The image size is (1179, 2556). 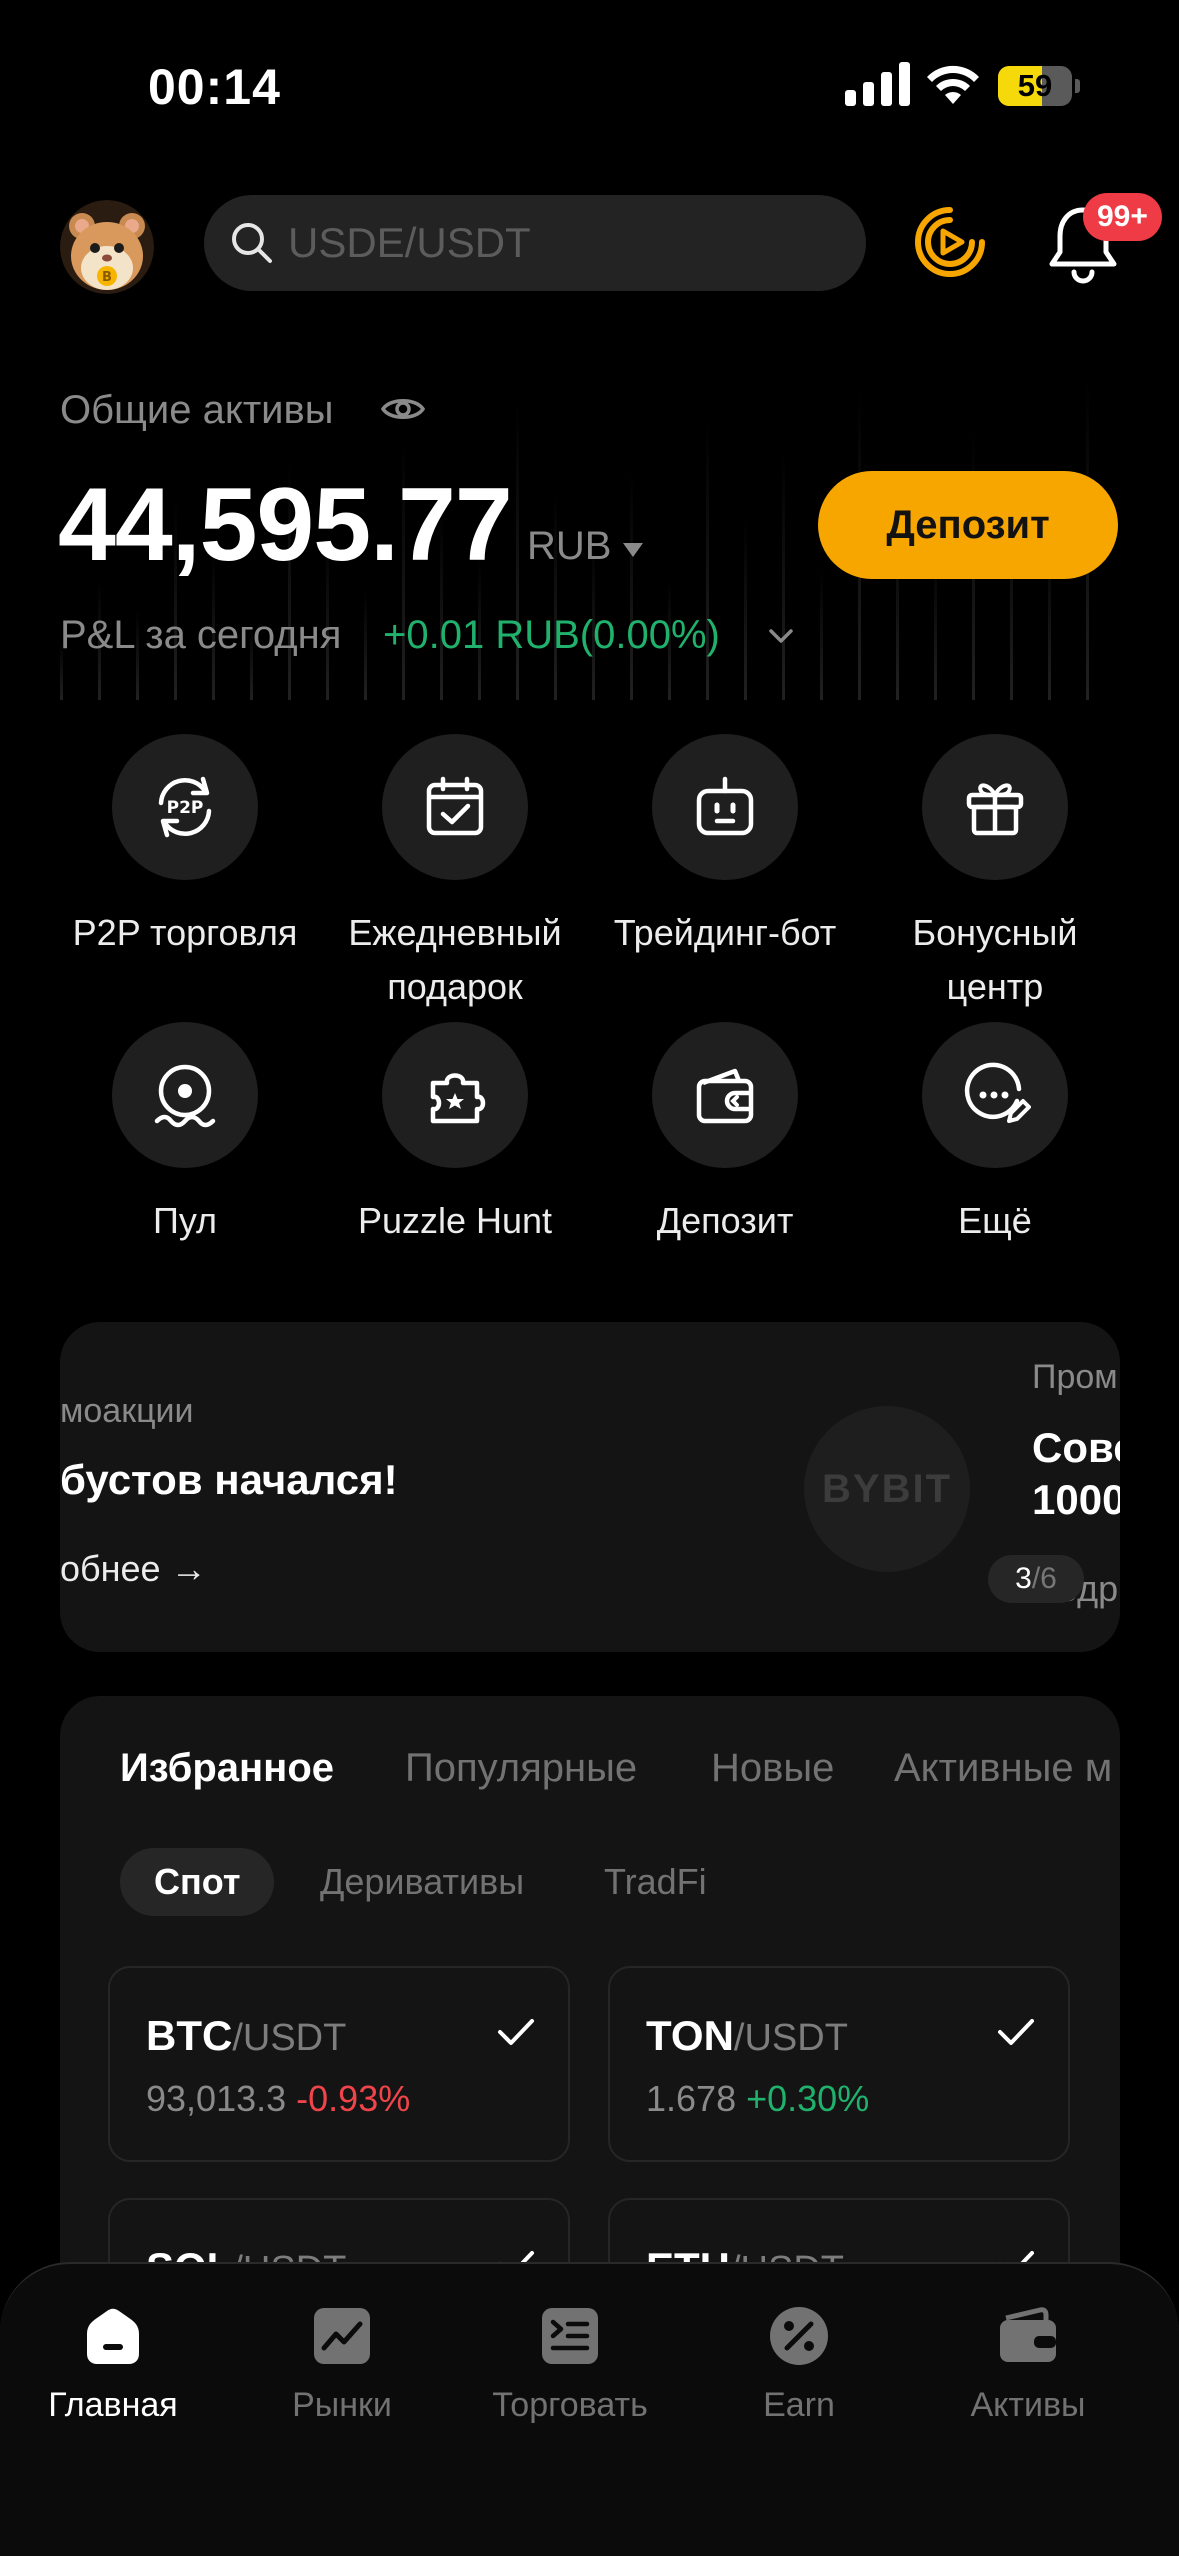 What do you see at coordinates (1023, 1578) in the screenshot?
I see `pager-current: 3` at bounding box center [1023, 1578].